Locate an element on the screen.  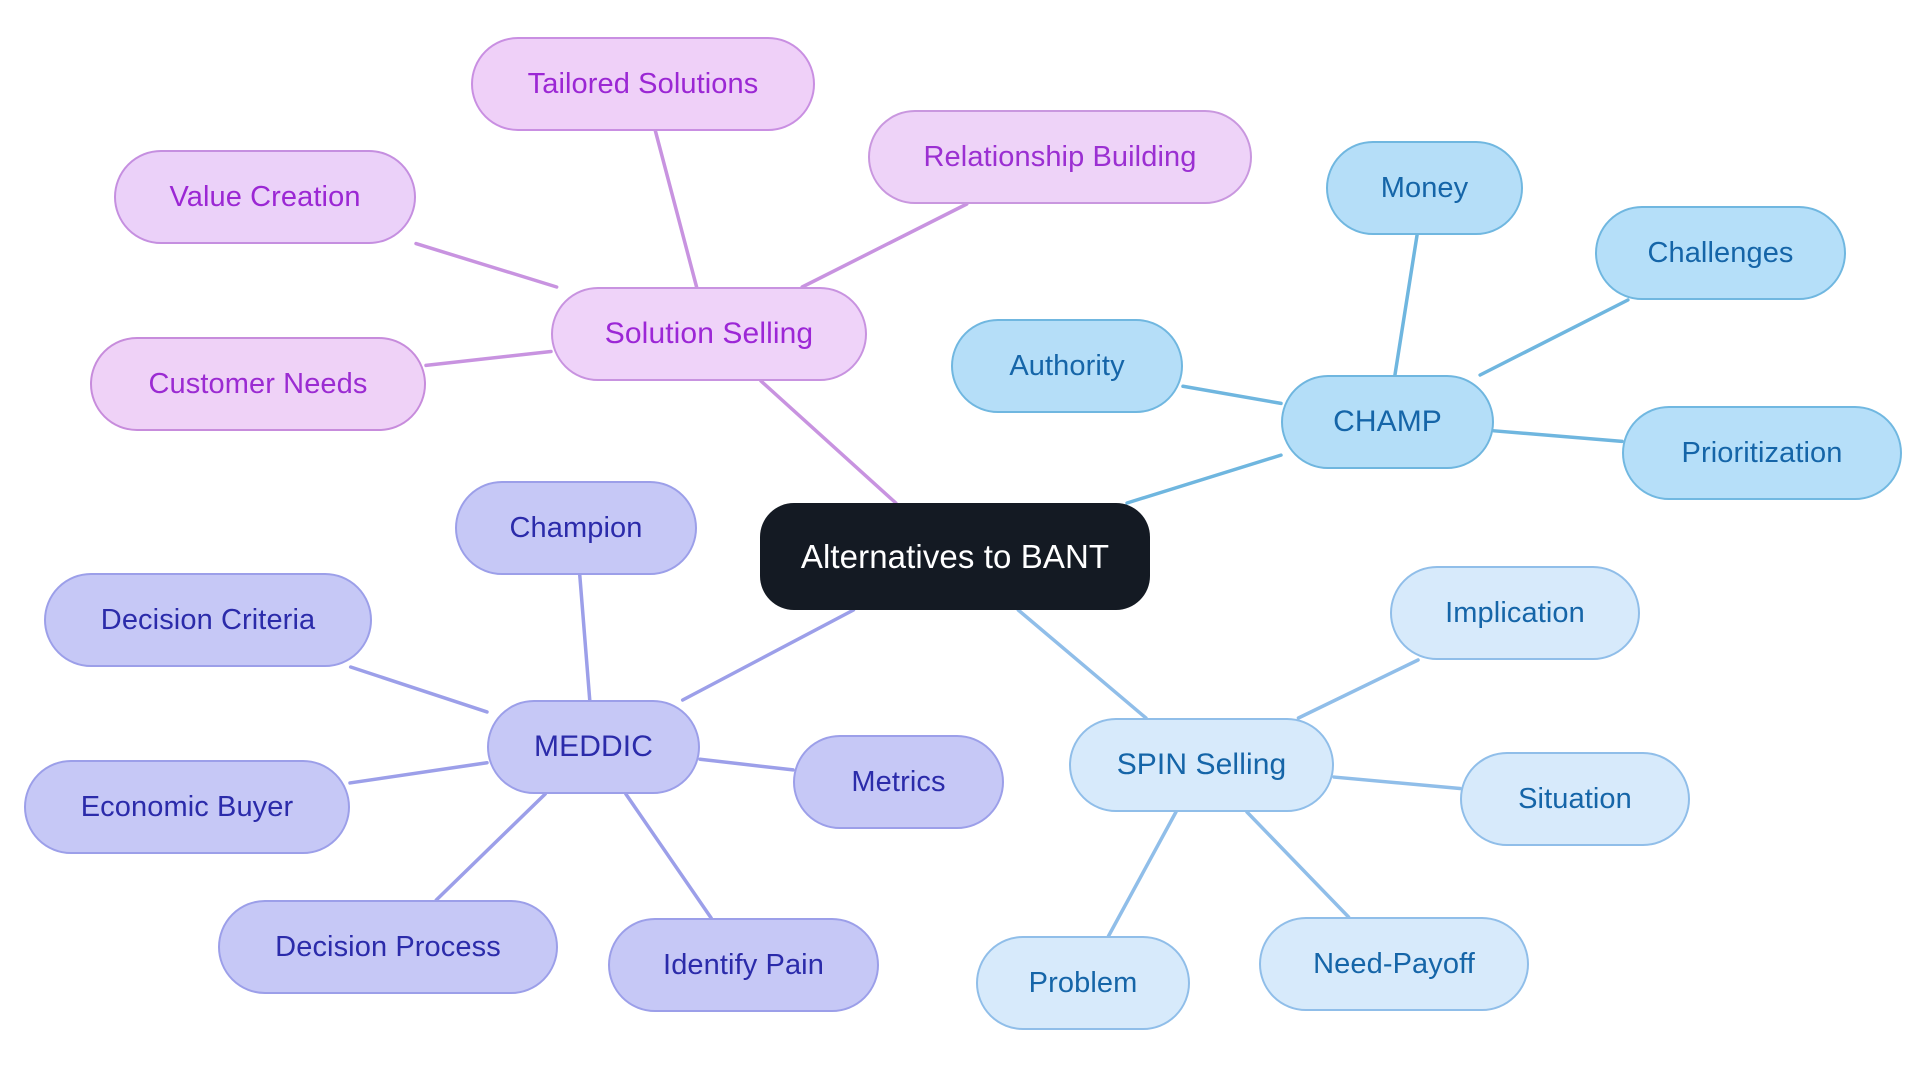
node-label: Situation is located at coordinates (1575, 798).